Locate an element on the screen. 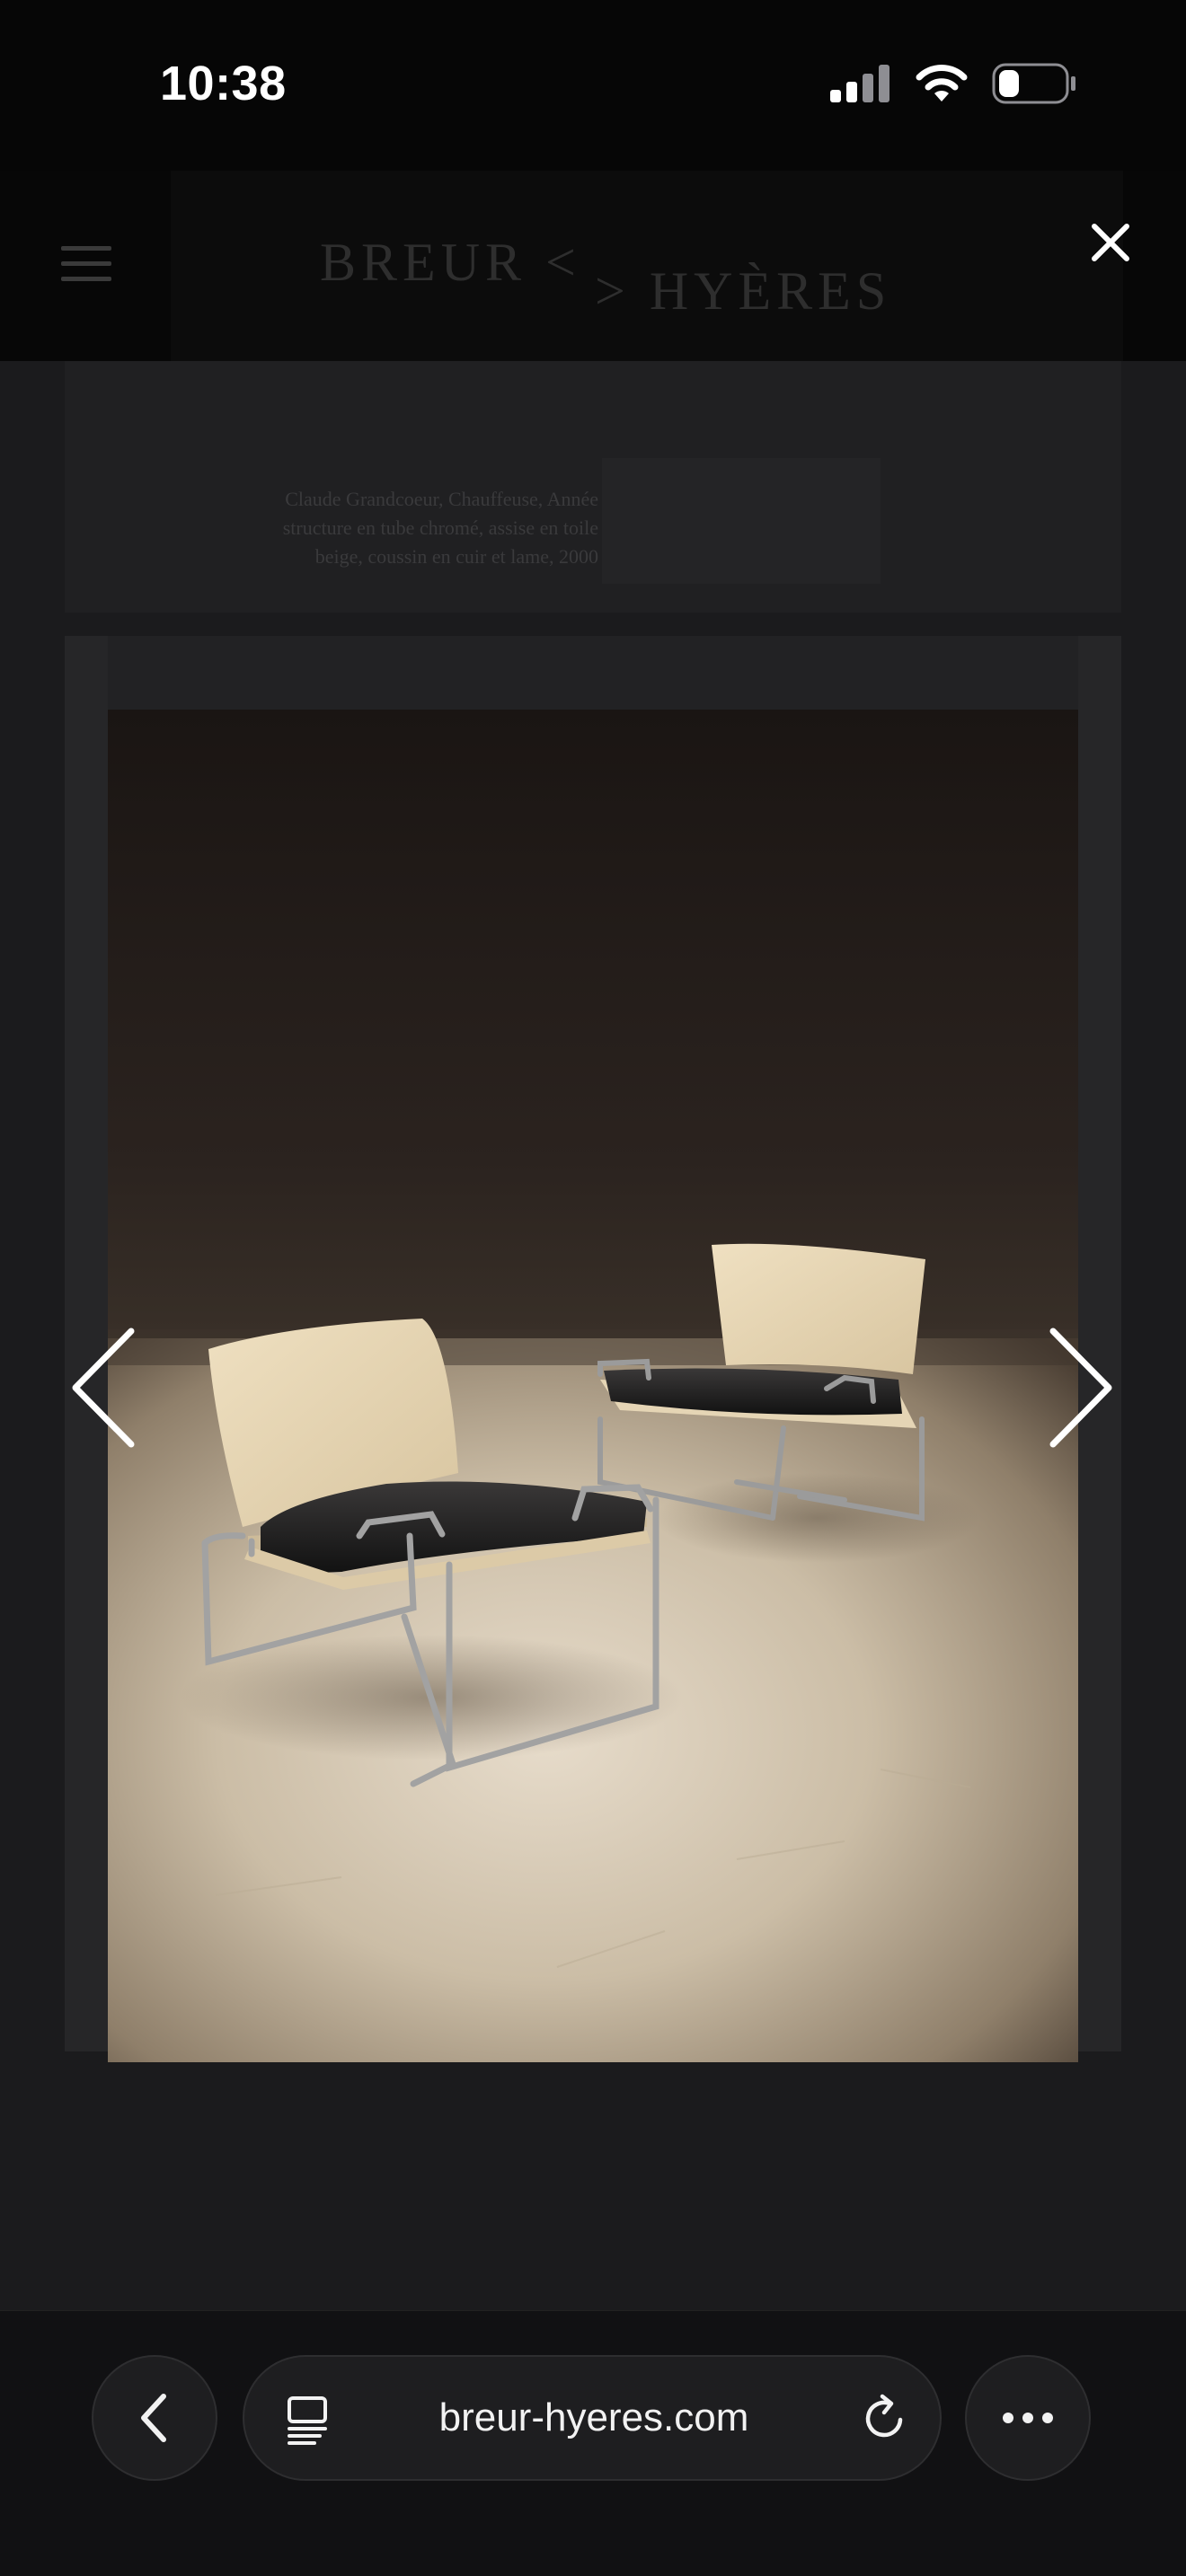 The width and height of the screenshot is (1186, 2576). more-icon is located at coordinates (1028, 2418).